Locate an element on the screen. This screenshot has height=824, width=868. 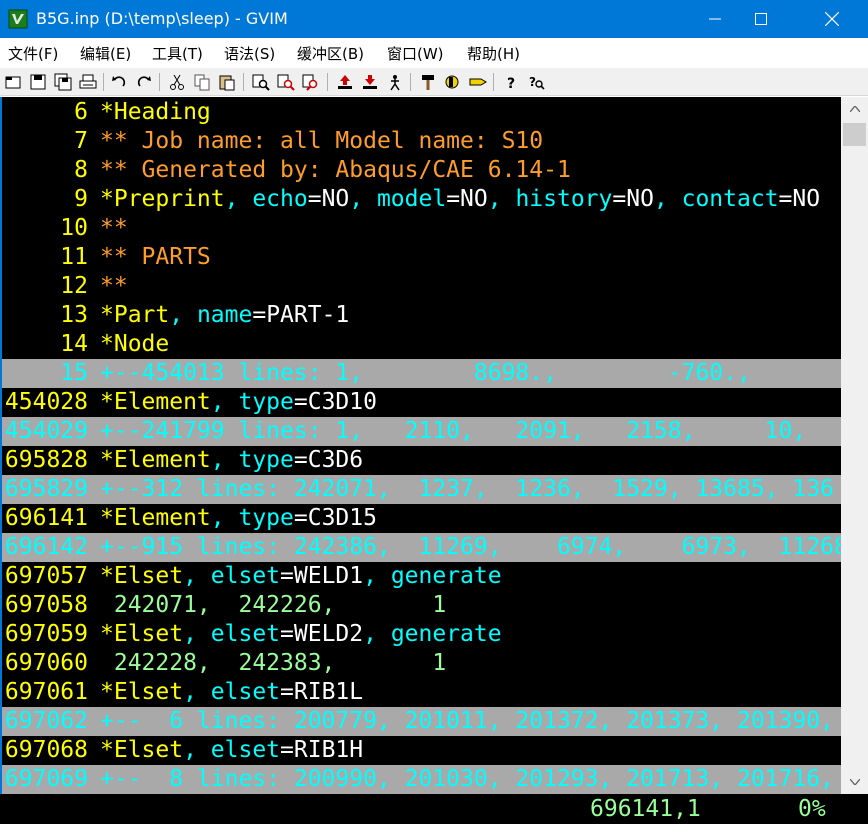
copy-icon is located at coordinates (202, 82).